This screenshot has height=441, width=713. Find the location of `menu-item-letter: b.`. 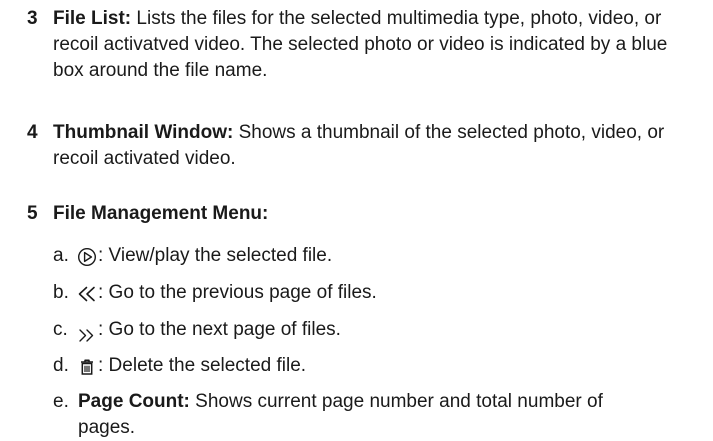

menu-item-letter: b. is located at coordinates (61, 292).